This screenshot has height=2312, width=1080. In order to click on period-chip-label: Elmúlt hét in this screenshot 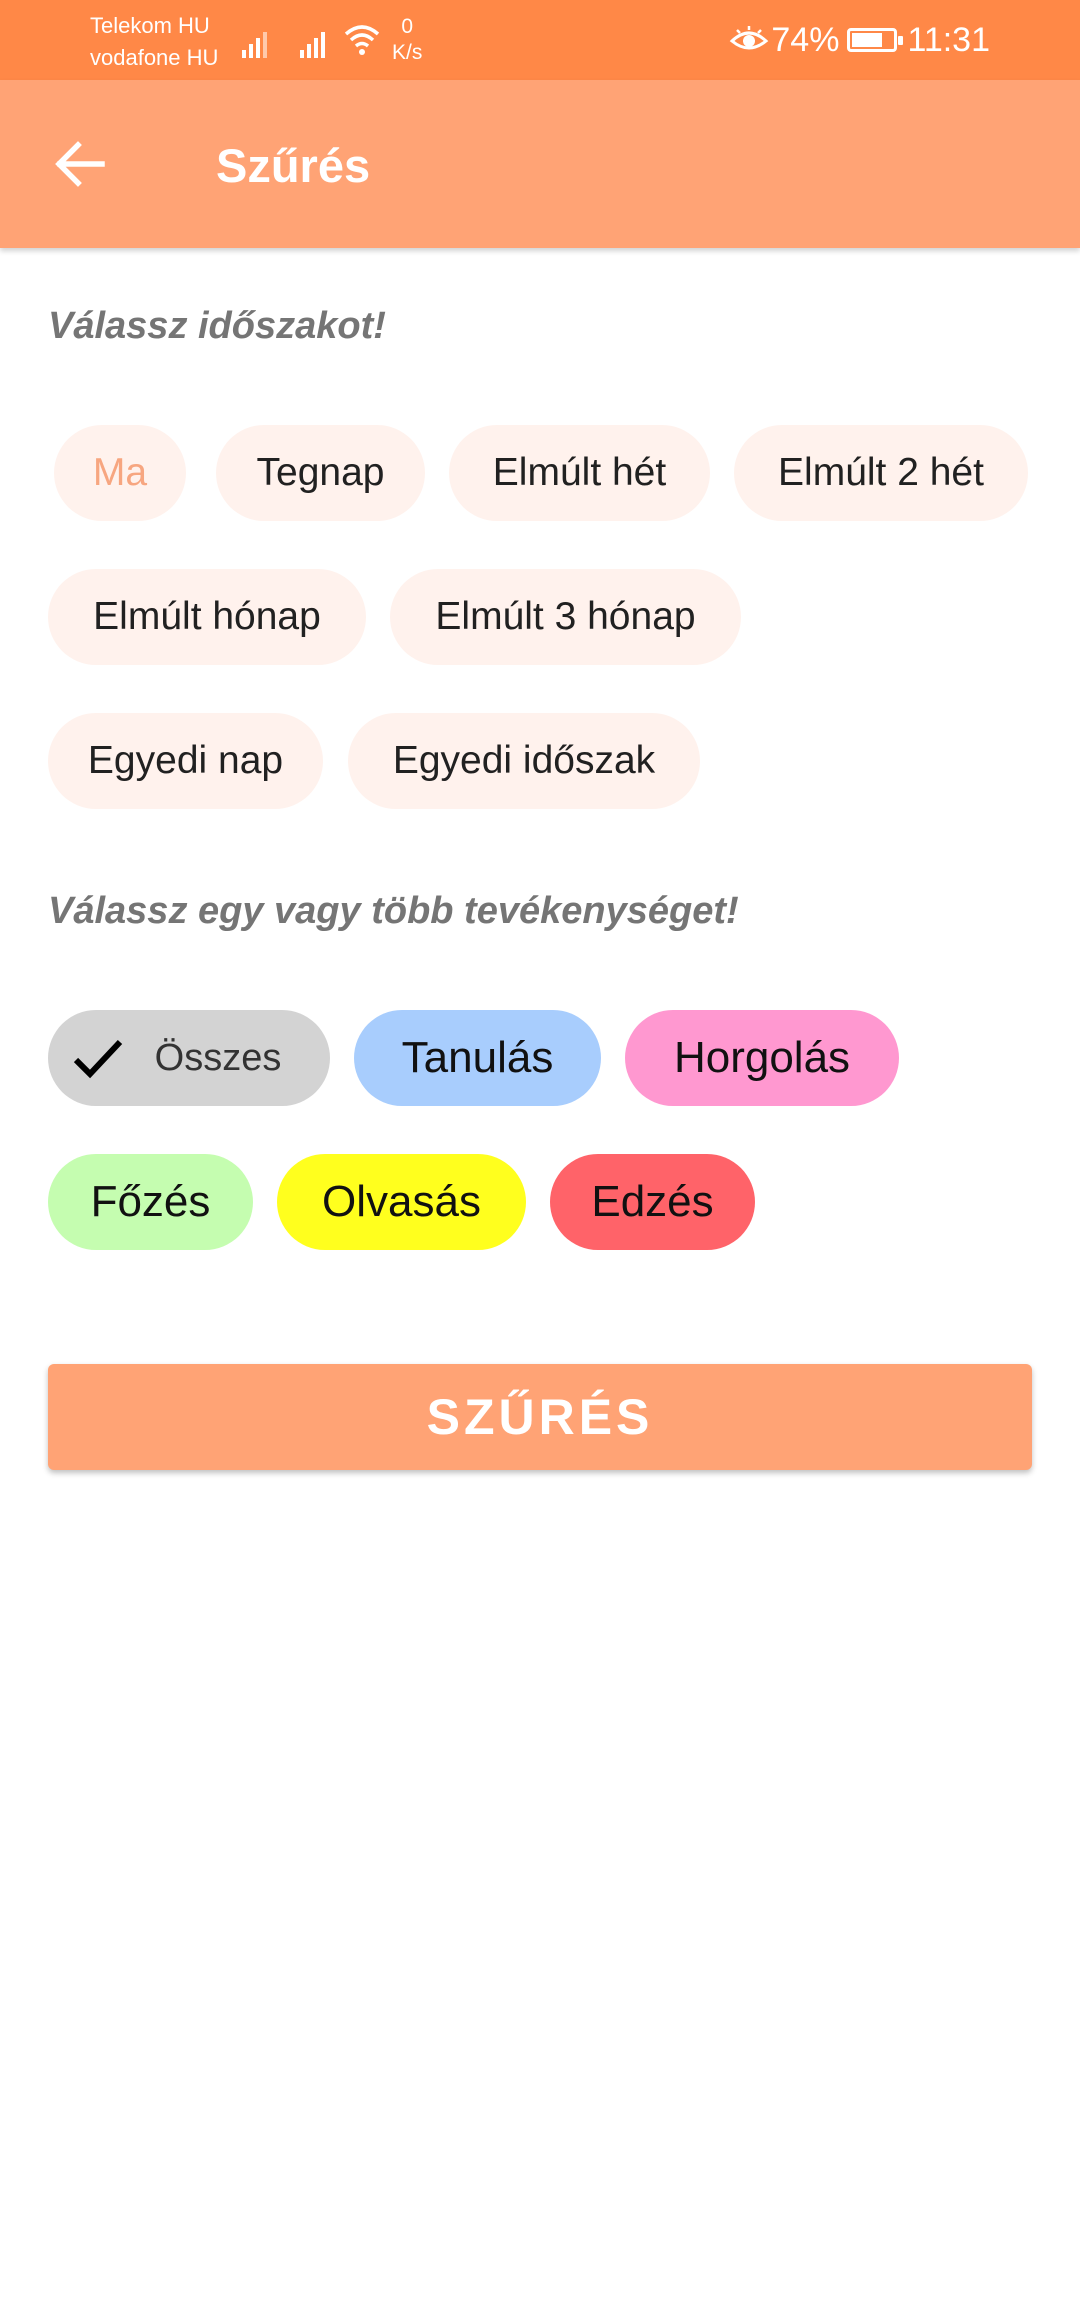, I will do `click(579, 472)`.